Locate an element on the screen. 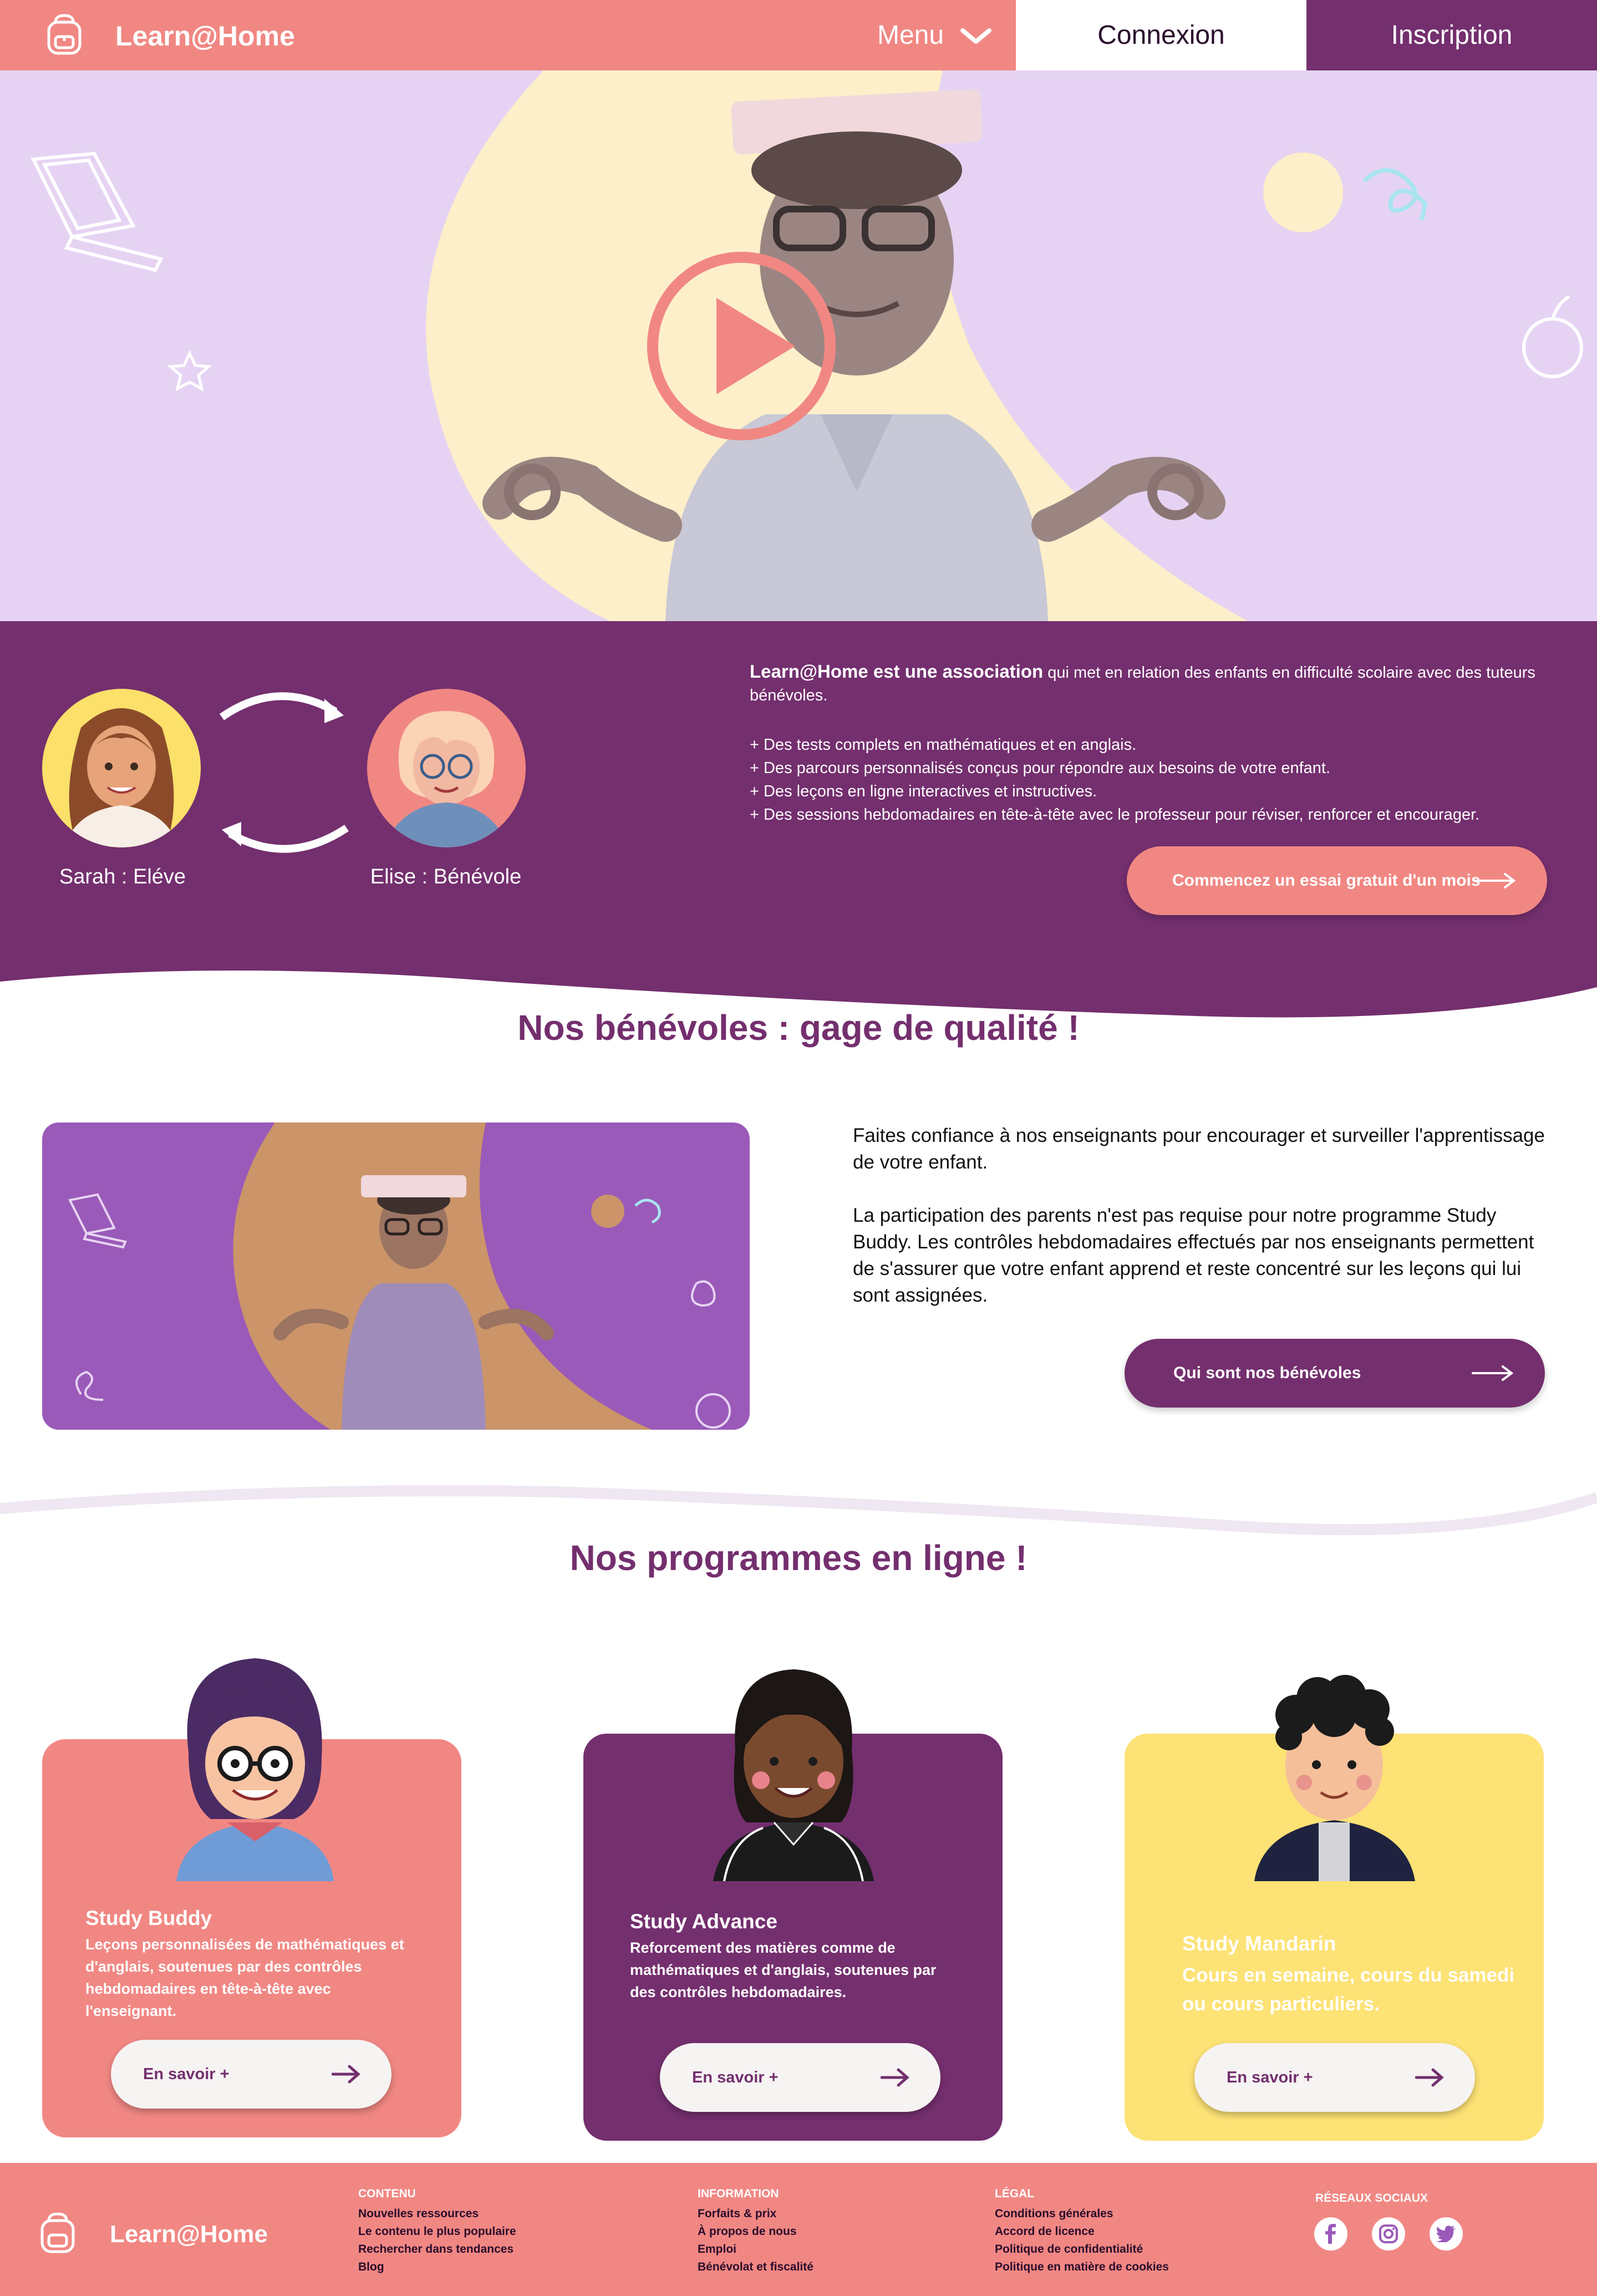 This screenshot has height=2296, width=1597. volunteers-title: Nos bénévoles : gage de qualité ! is located at coordinates (798, 1028).